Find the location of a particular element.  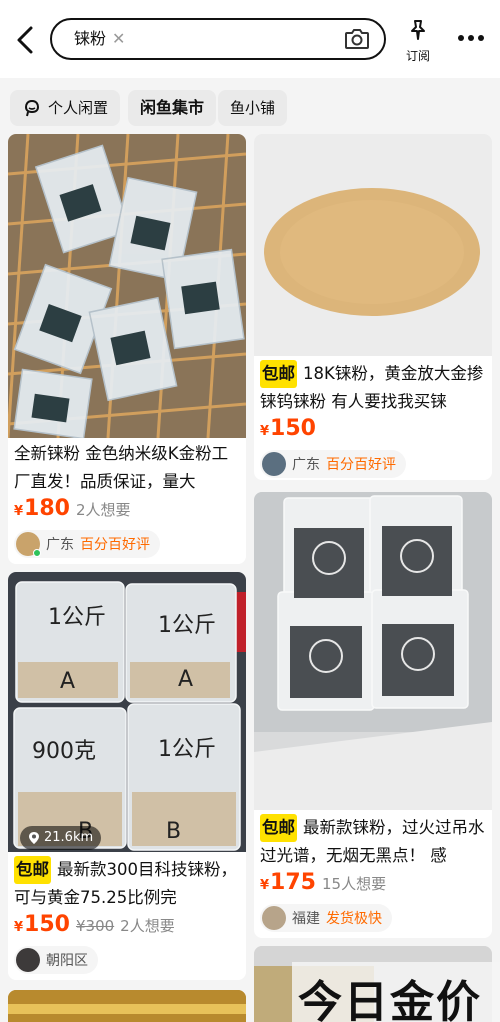

tab-market: 闲鱼集市 is located at coordinates (172, 108).